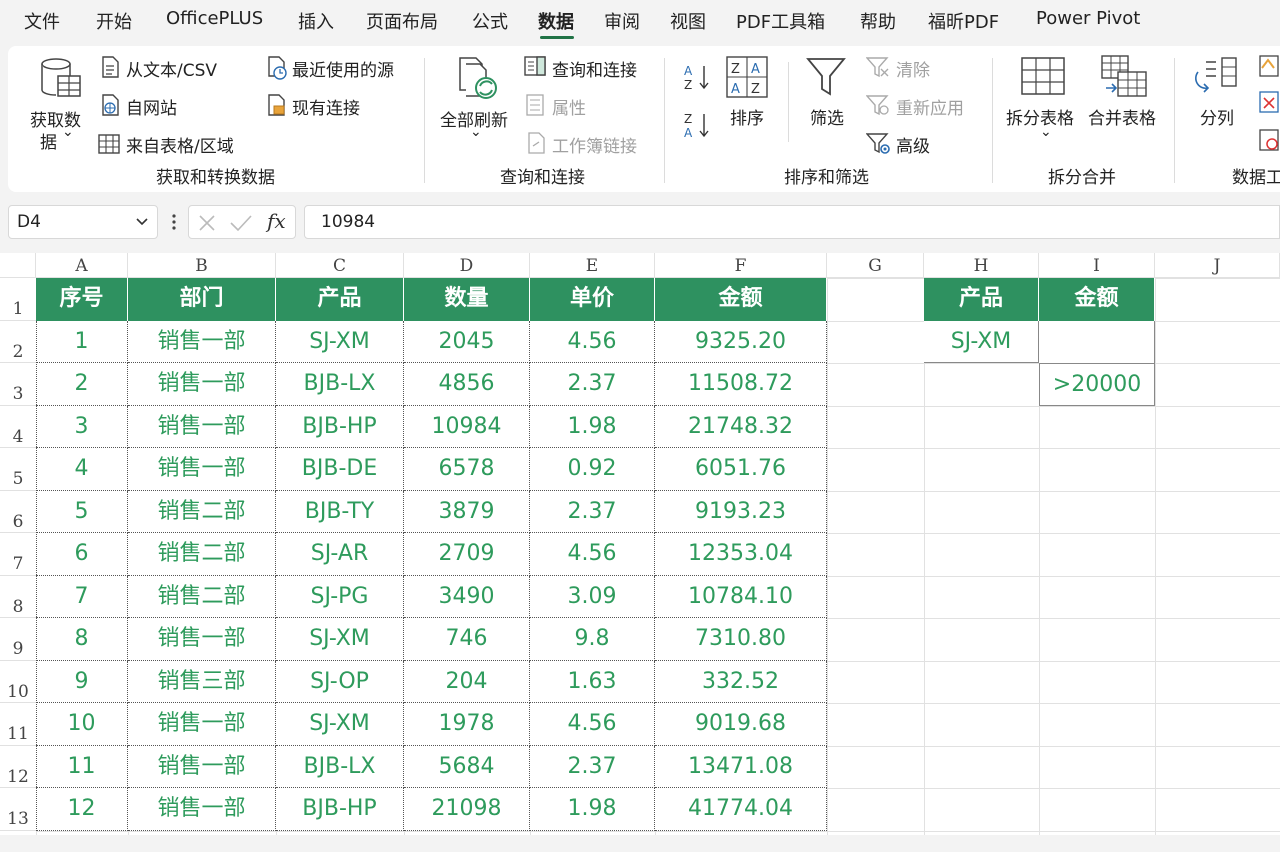 Image resolution: width=1280 pixels, height=852 pixels. What do you see at coordinates (467, 265) in the screenshot?
I see `column-header-d: D` at bounding box center [467, 265].